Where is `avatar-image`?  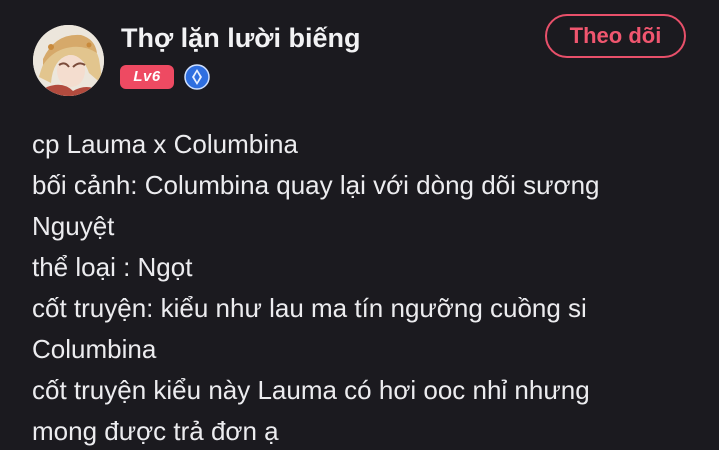
avatar-image is located at coordinates (68, 60).